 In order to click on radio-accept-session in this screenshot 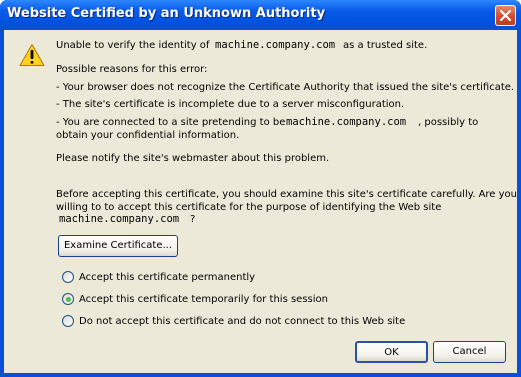, I will do `click(68, 299)`.